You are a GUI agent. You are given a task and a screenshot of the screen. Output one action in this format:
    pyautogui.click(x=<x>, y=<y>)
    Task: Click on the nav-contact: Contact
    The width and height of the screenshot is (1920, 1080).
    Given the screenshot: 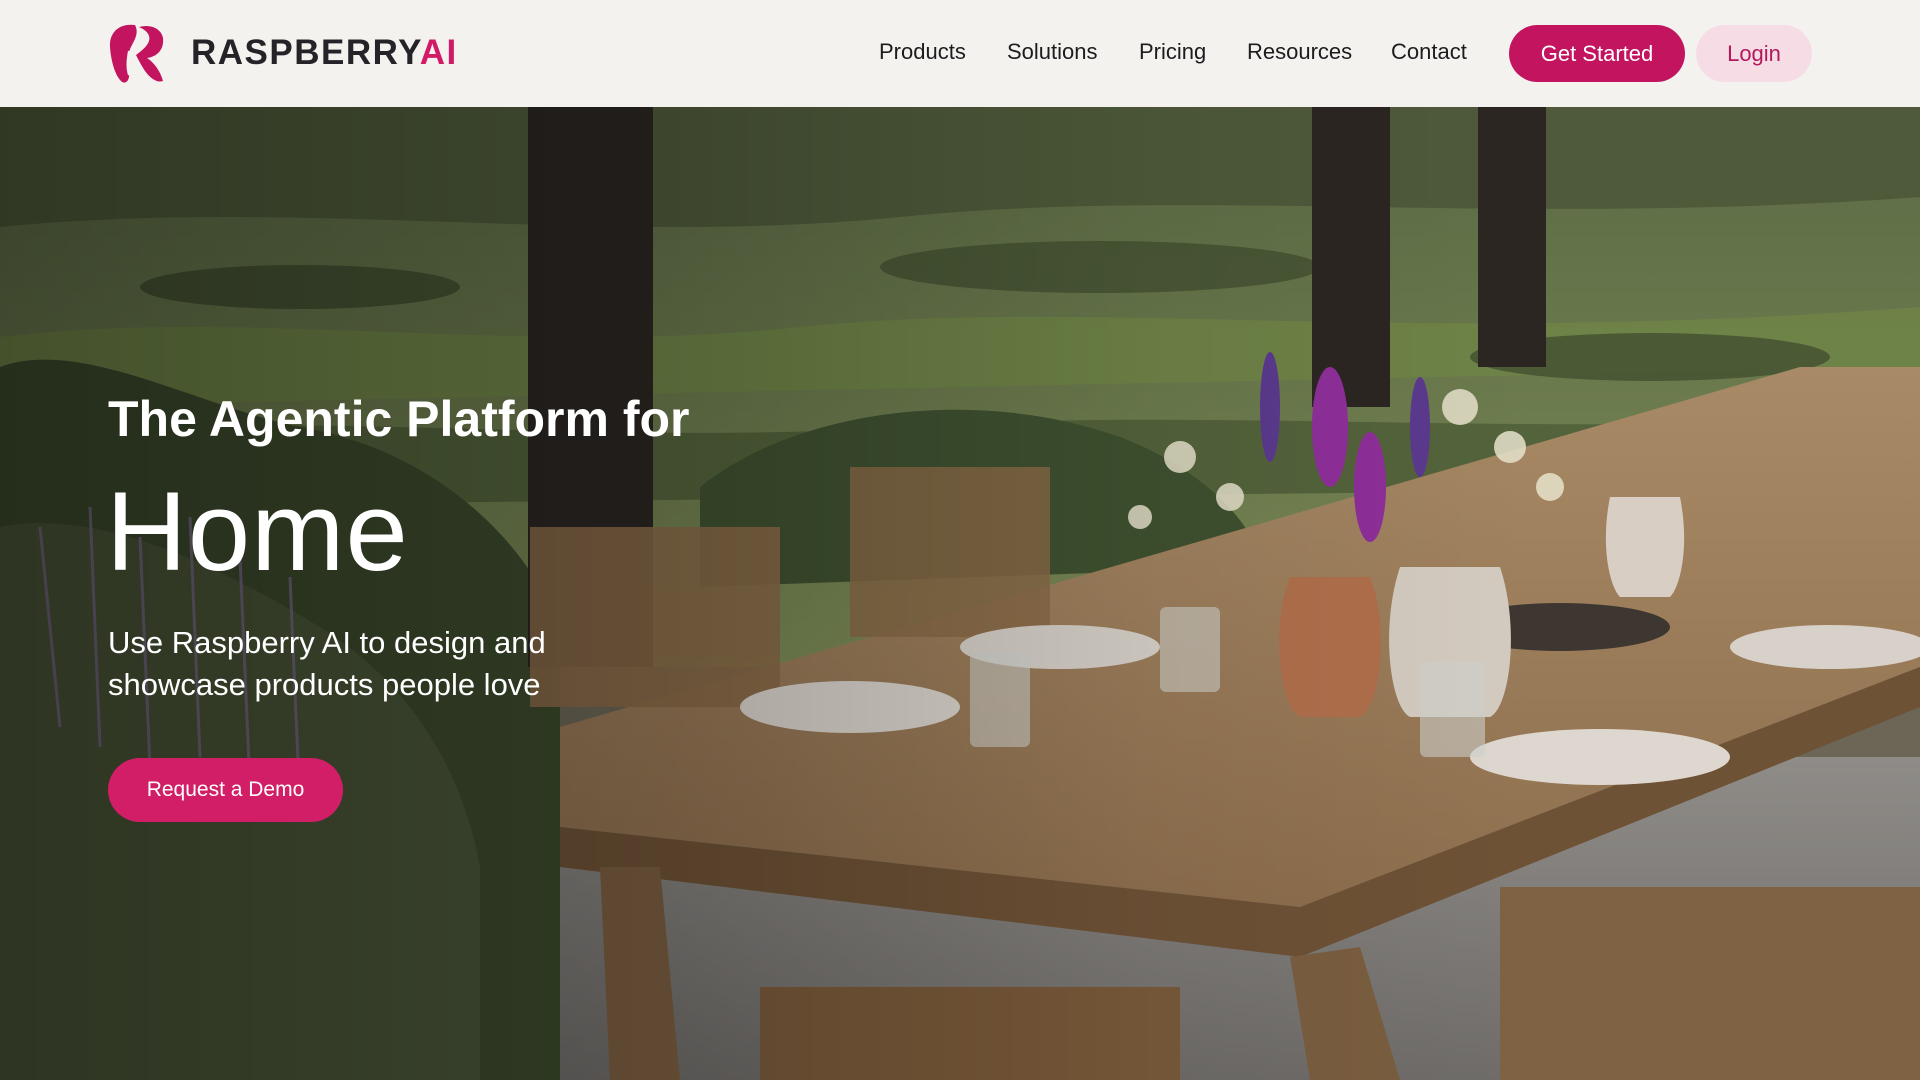 What is the action you would take?
    pyautogui.click(x=1429, y=52)
    